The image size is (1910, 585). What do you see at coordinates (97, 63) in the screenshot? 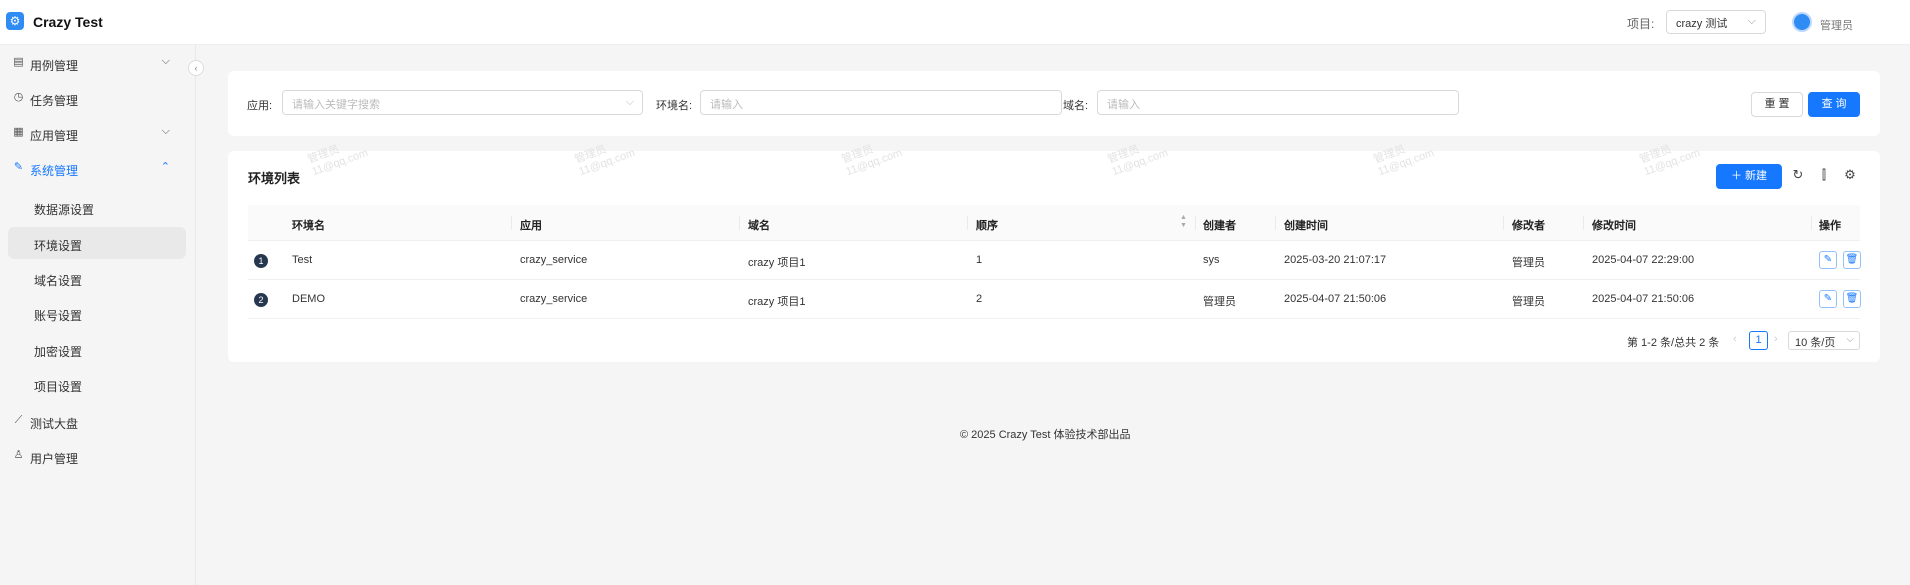
I see `sidebar-item-case-management: ▤ 用例管理 ⌵` at bounding box center [97, 63].